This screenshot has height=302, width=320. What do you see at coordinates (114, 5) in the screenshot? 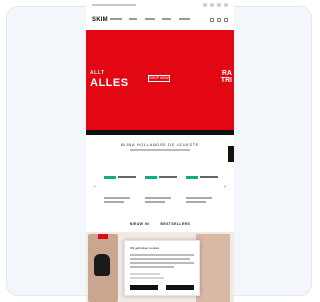
I see `utility-text-line` at bounding box center [114, 5].